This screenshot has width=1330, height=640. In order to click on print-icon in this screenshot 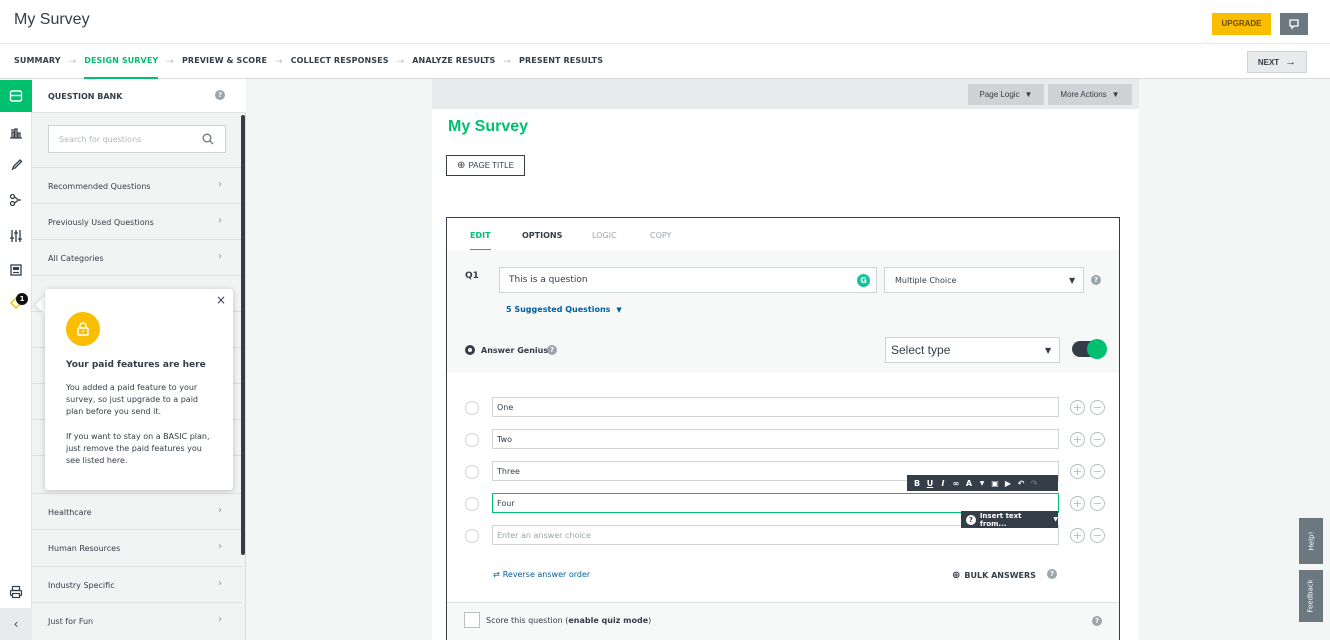, I will do `click(16, 592)`.